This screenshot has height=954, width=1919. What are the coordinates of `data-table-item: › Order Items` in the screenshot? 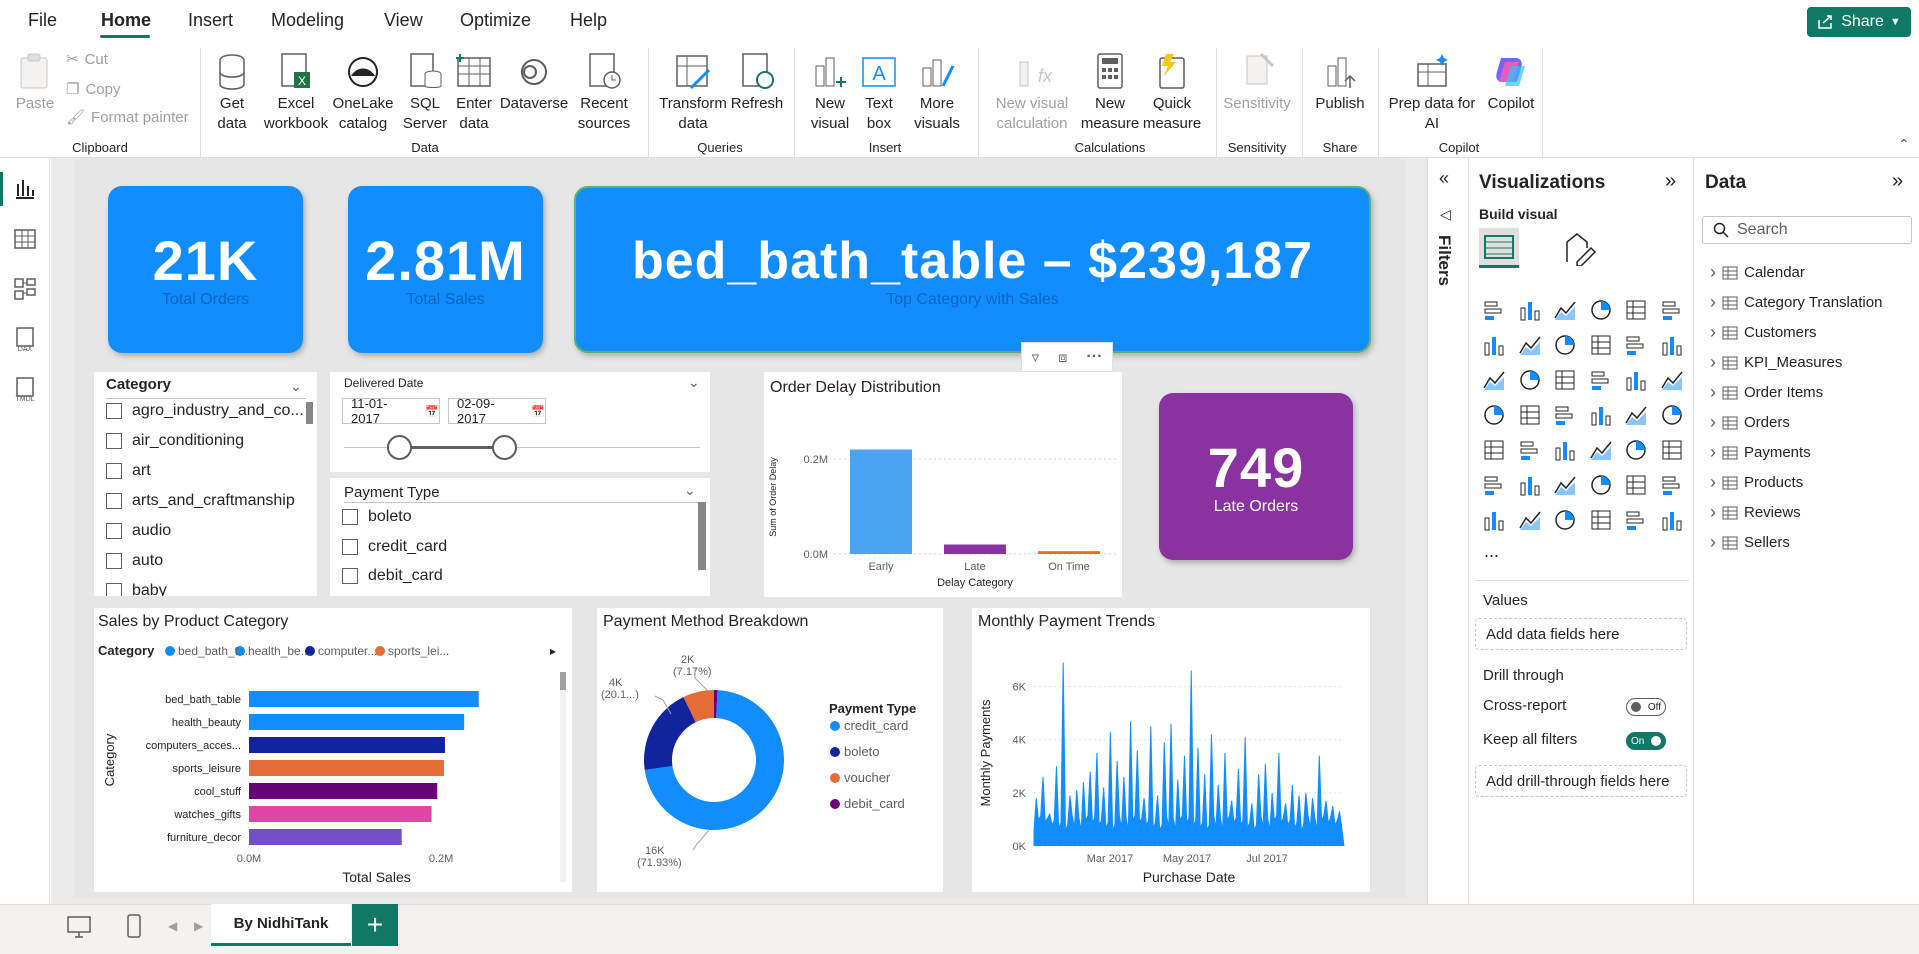 It's located at (1766, 392).